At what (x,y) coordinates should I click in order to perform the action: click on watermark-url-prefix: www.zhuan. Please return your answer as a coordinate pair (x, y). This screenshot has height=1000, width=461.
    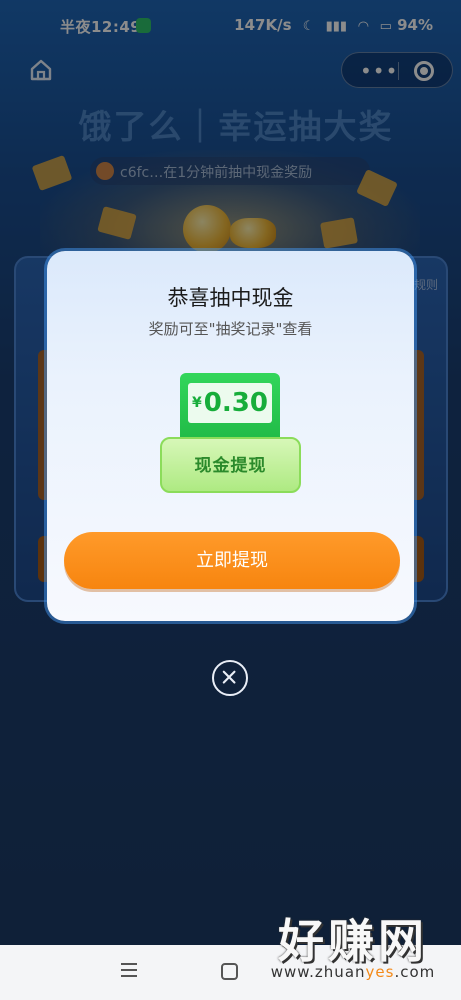
    Looking at the image, I should click on (318, 972).